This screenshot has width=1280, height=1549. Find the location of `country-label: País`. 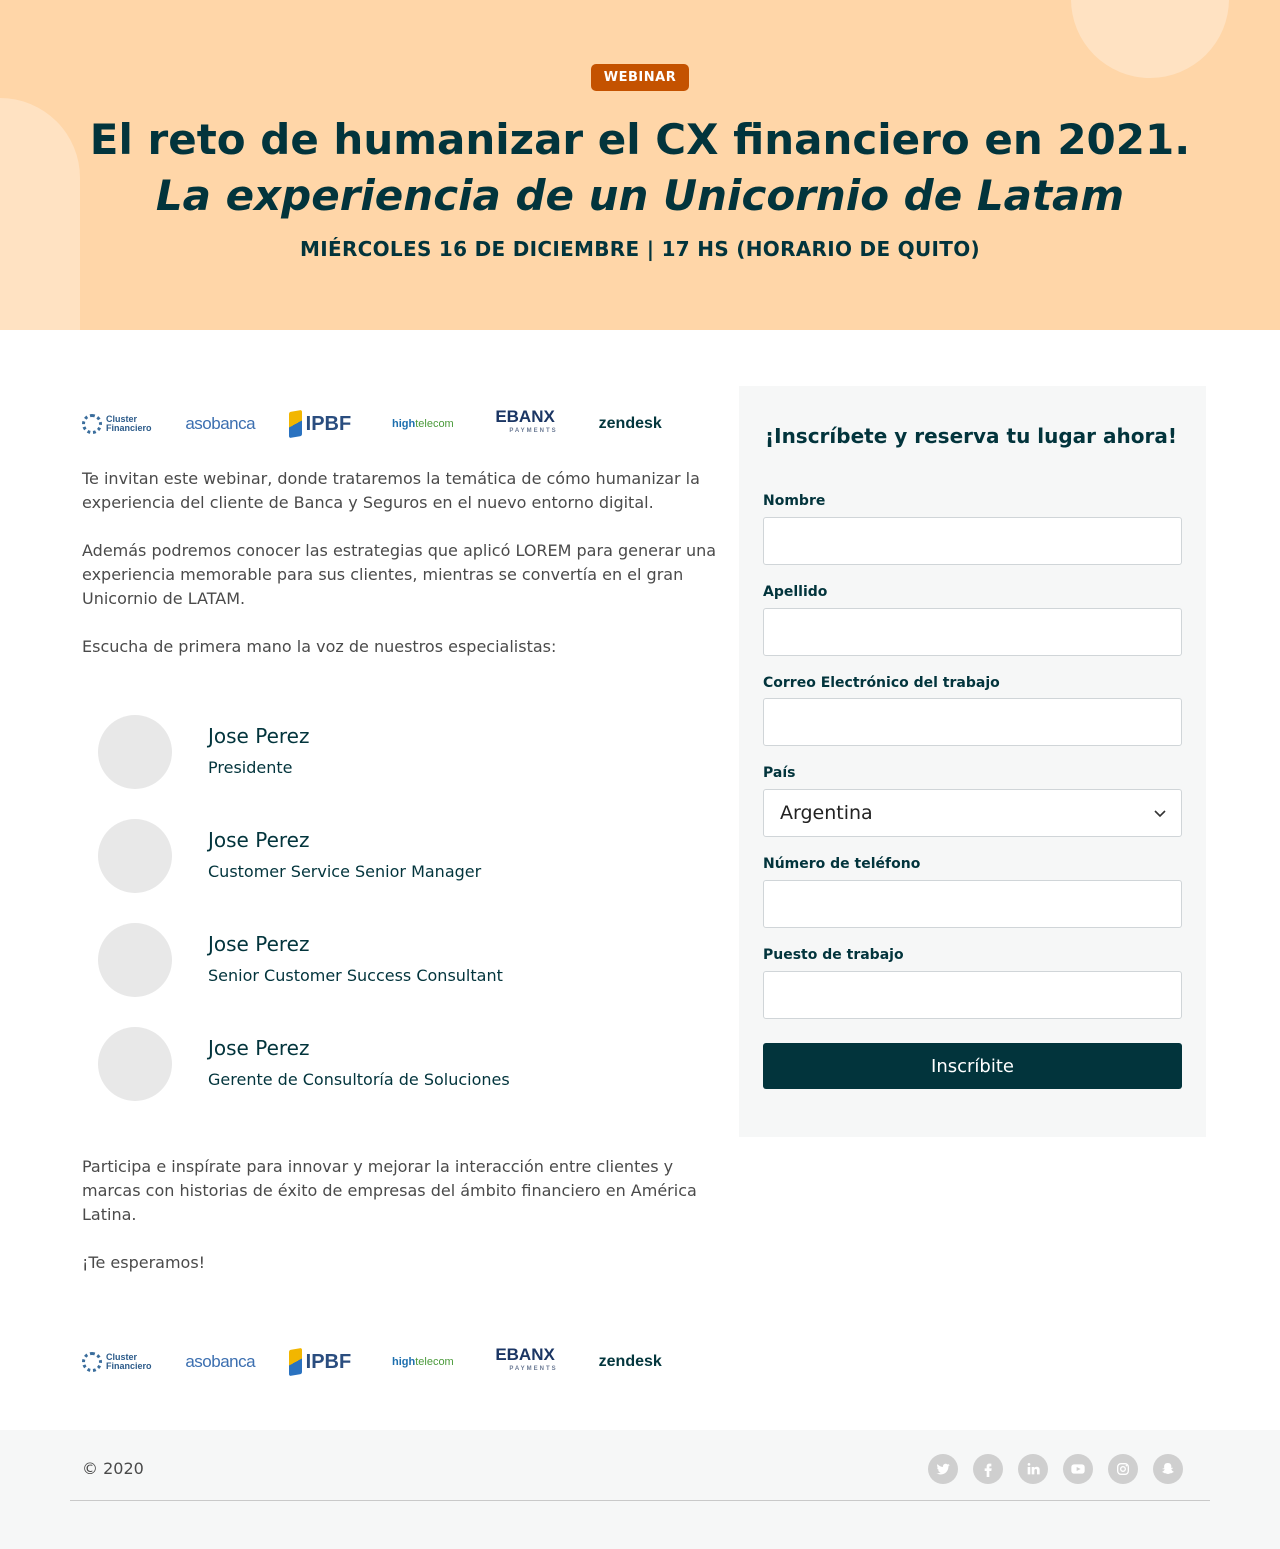

country-label: País is located at coordinates (779, 773).